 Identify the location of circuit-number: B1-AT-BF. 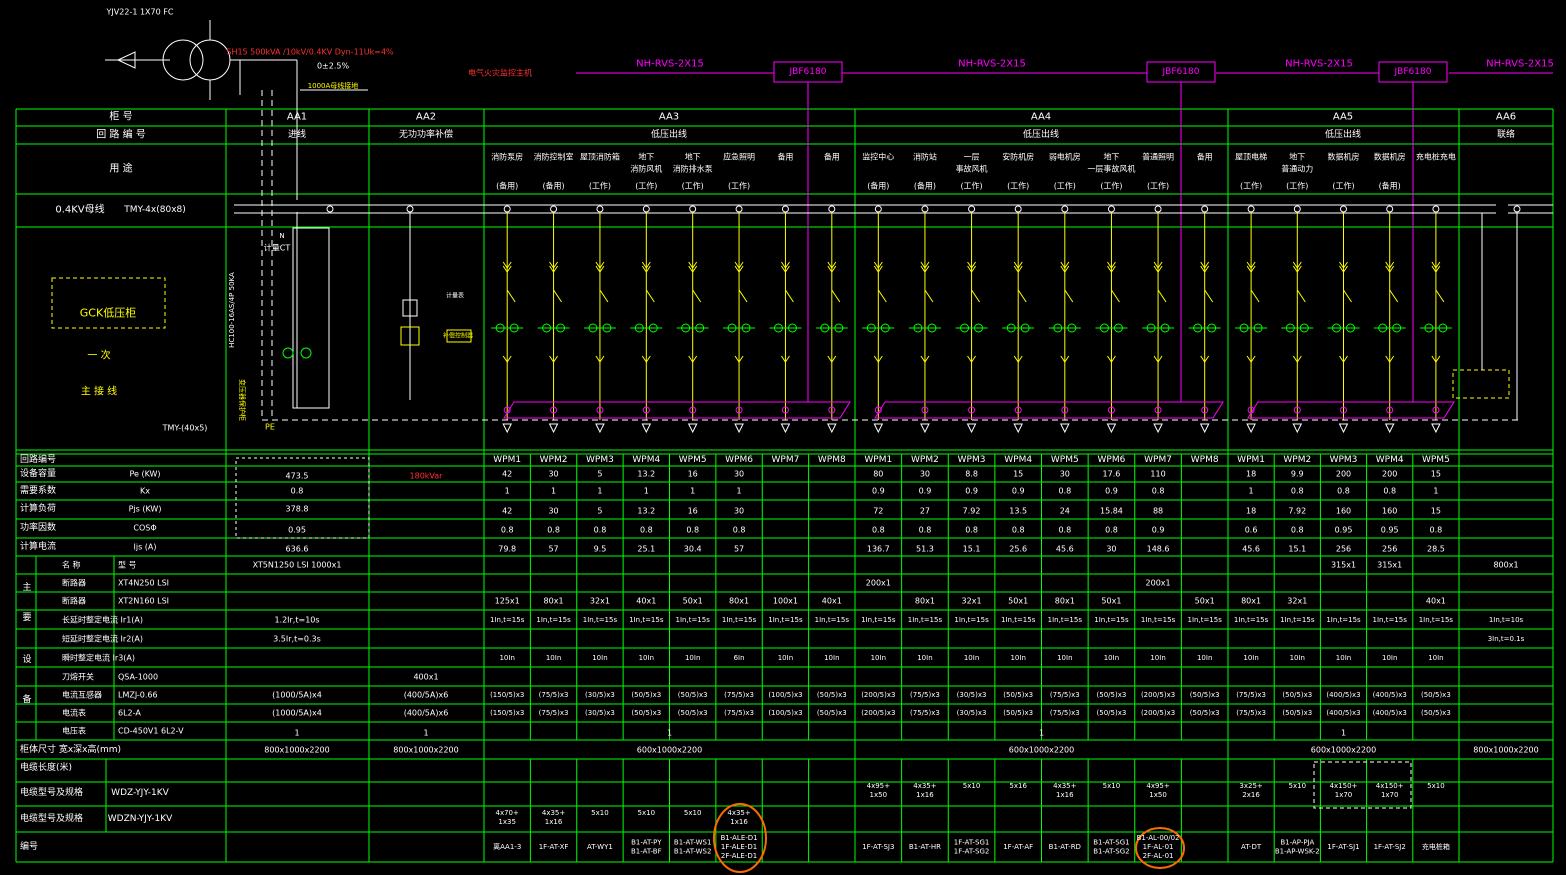
(646, 852).